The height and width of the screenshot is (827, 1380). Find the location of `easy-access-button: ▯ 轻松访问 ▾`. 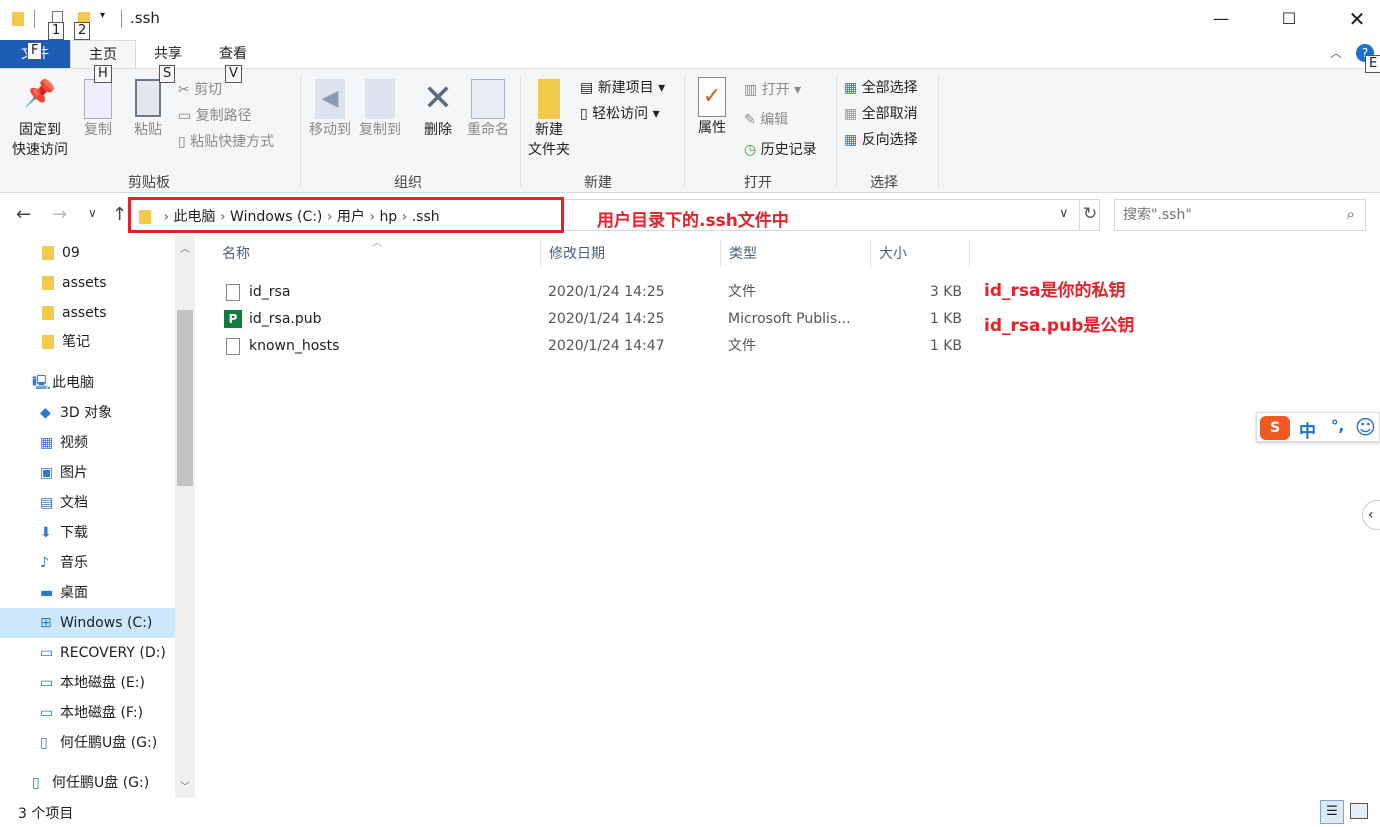

easy-access-button: ▯ 轻松访问 ▾ is located at coordinates (620, 113).